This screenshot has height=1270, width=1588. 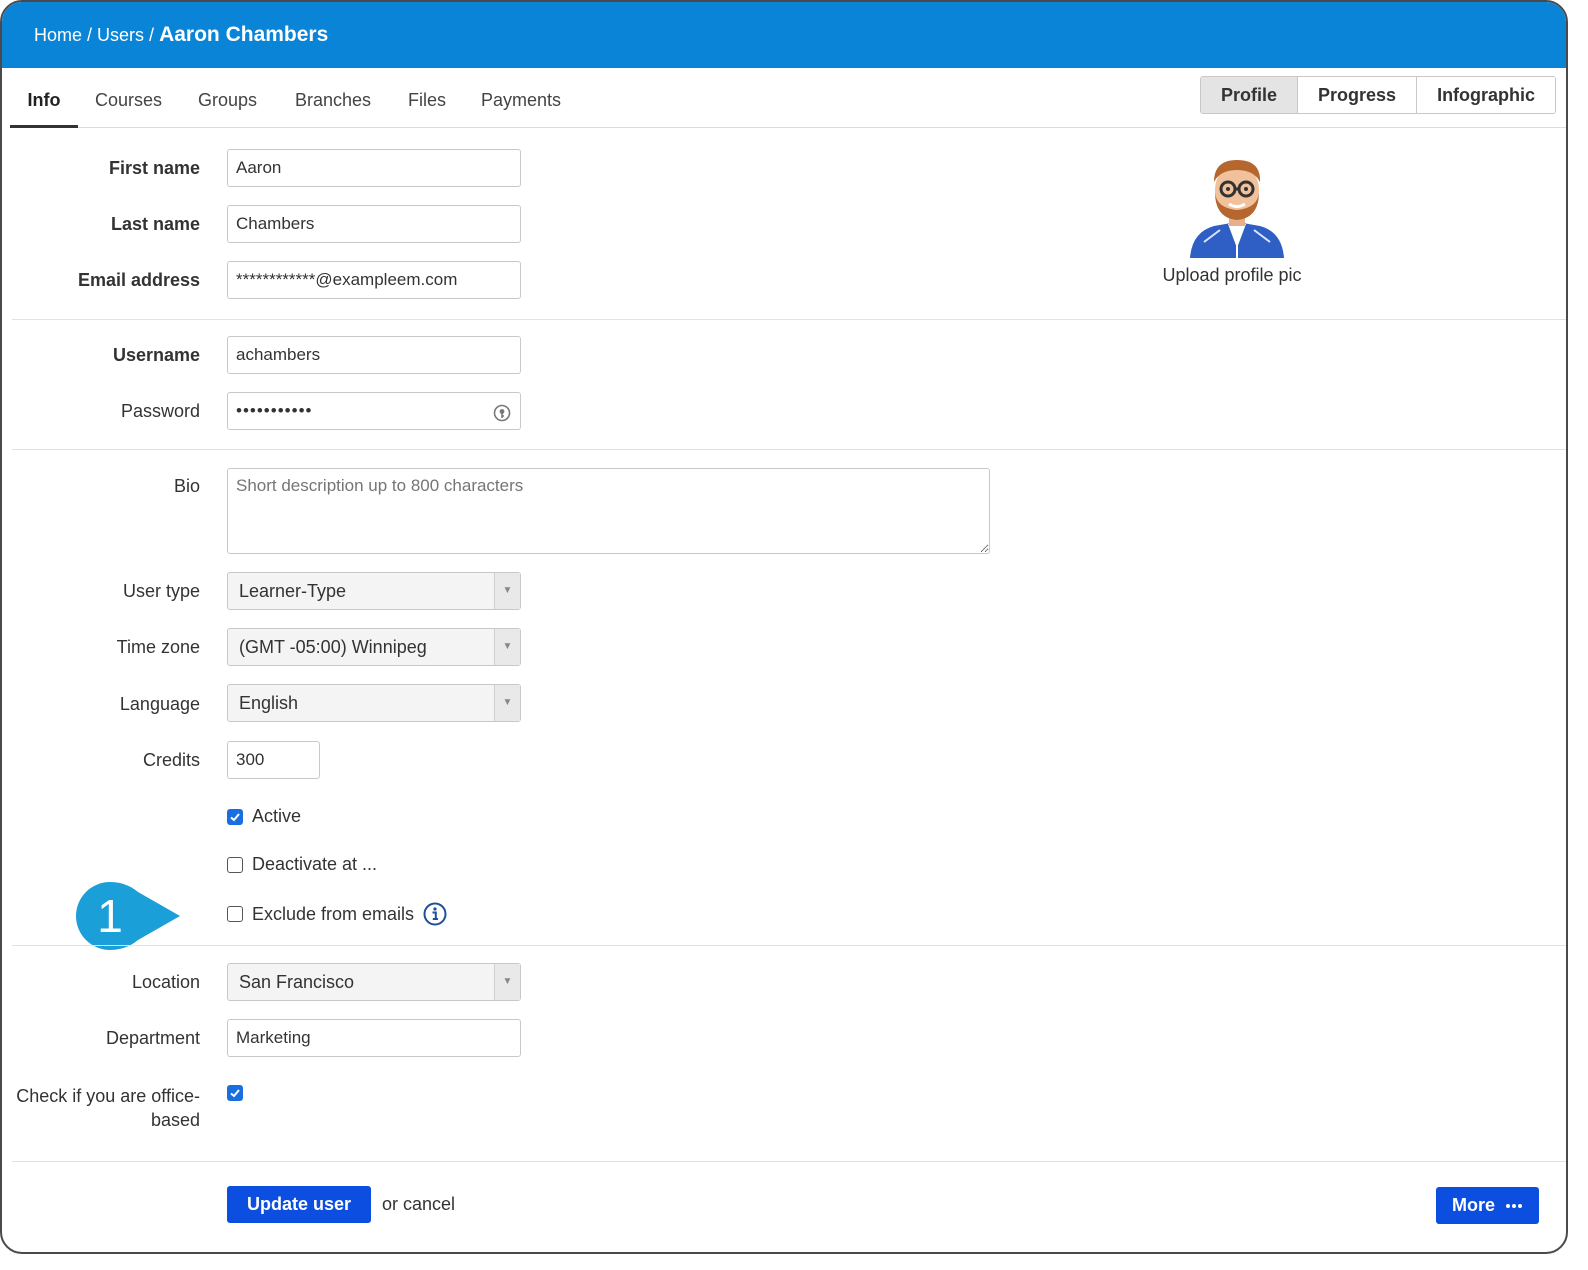 I want to click on avatar, so click(x=1237, y=205).